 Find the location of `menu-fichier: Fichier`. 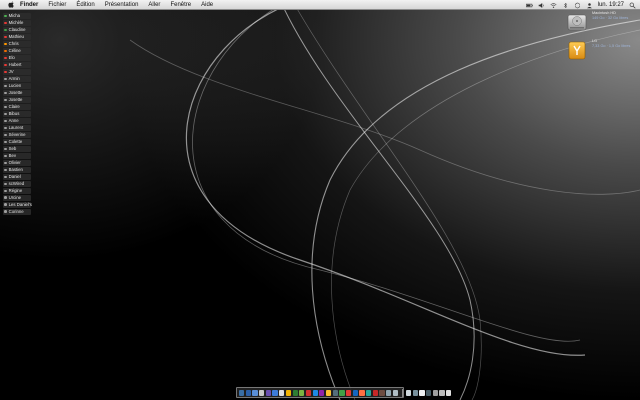

menu-fichier: Fichier is located at coordinates (57, 5).